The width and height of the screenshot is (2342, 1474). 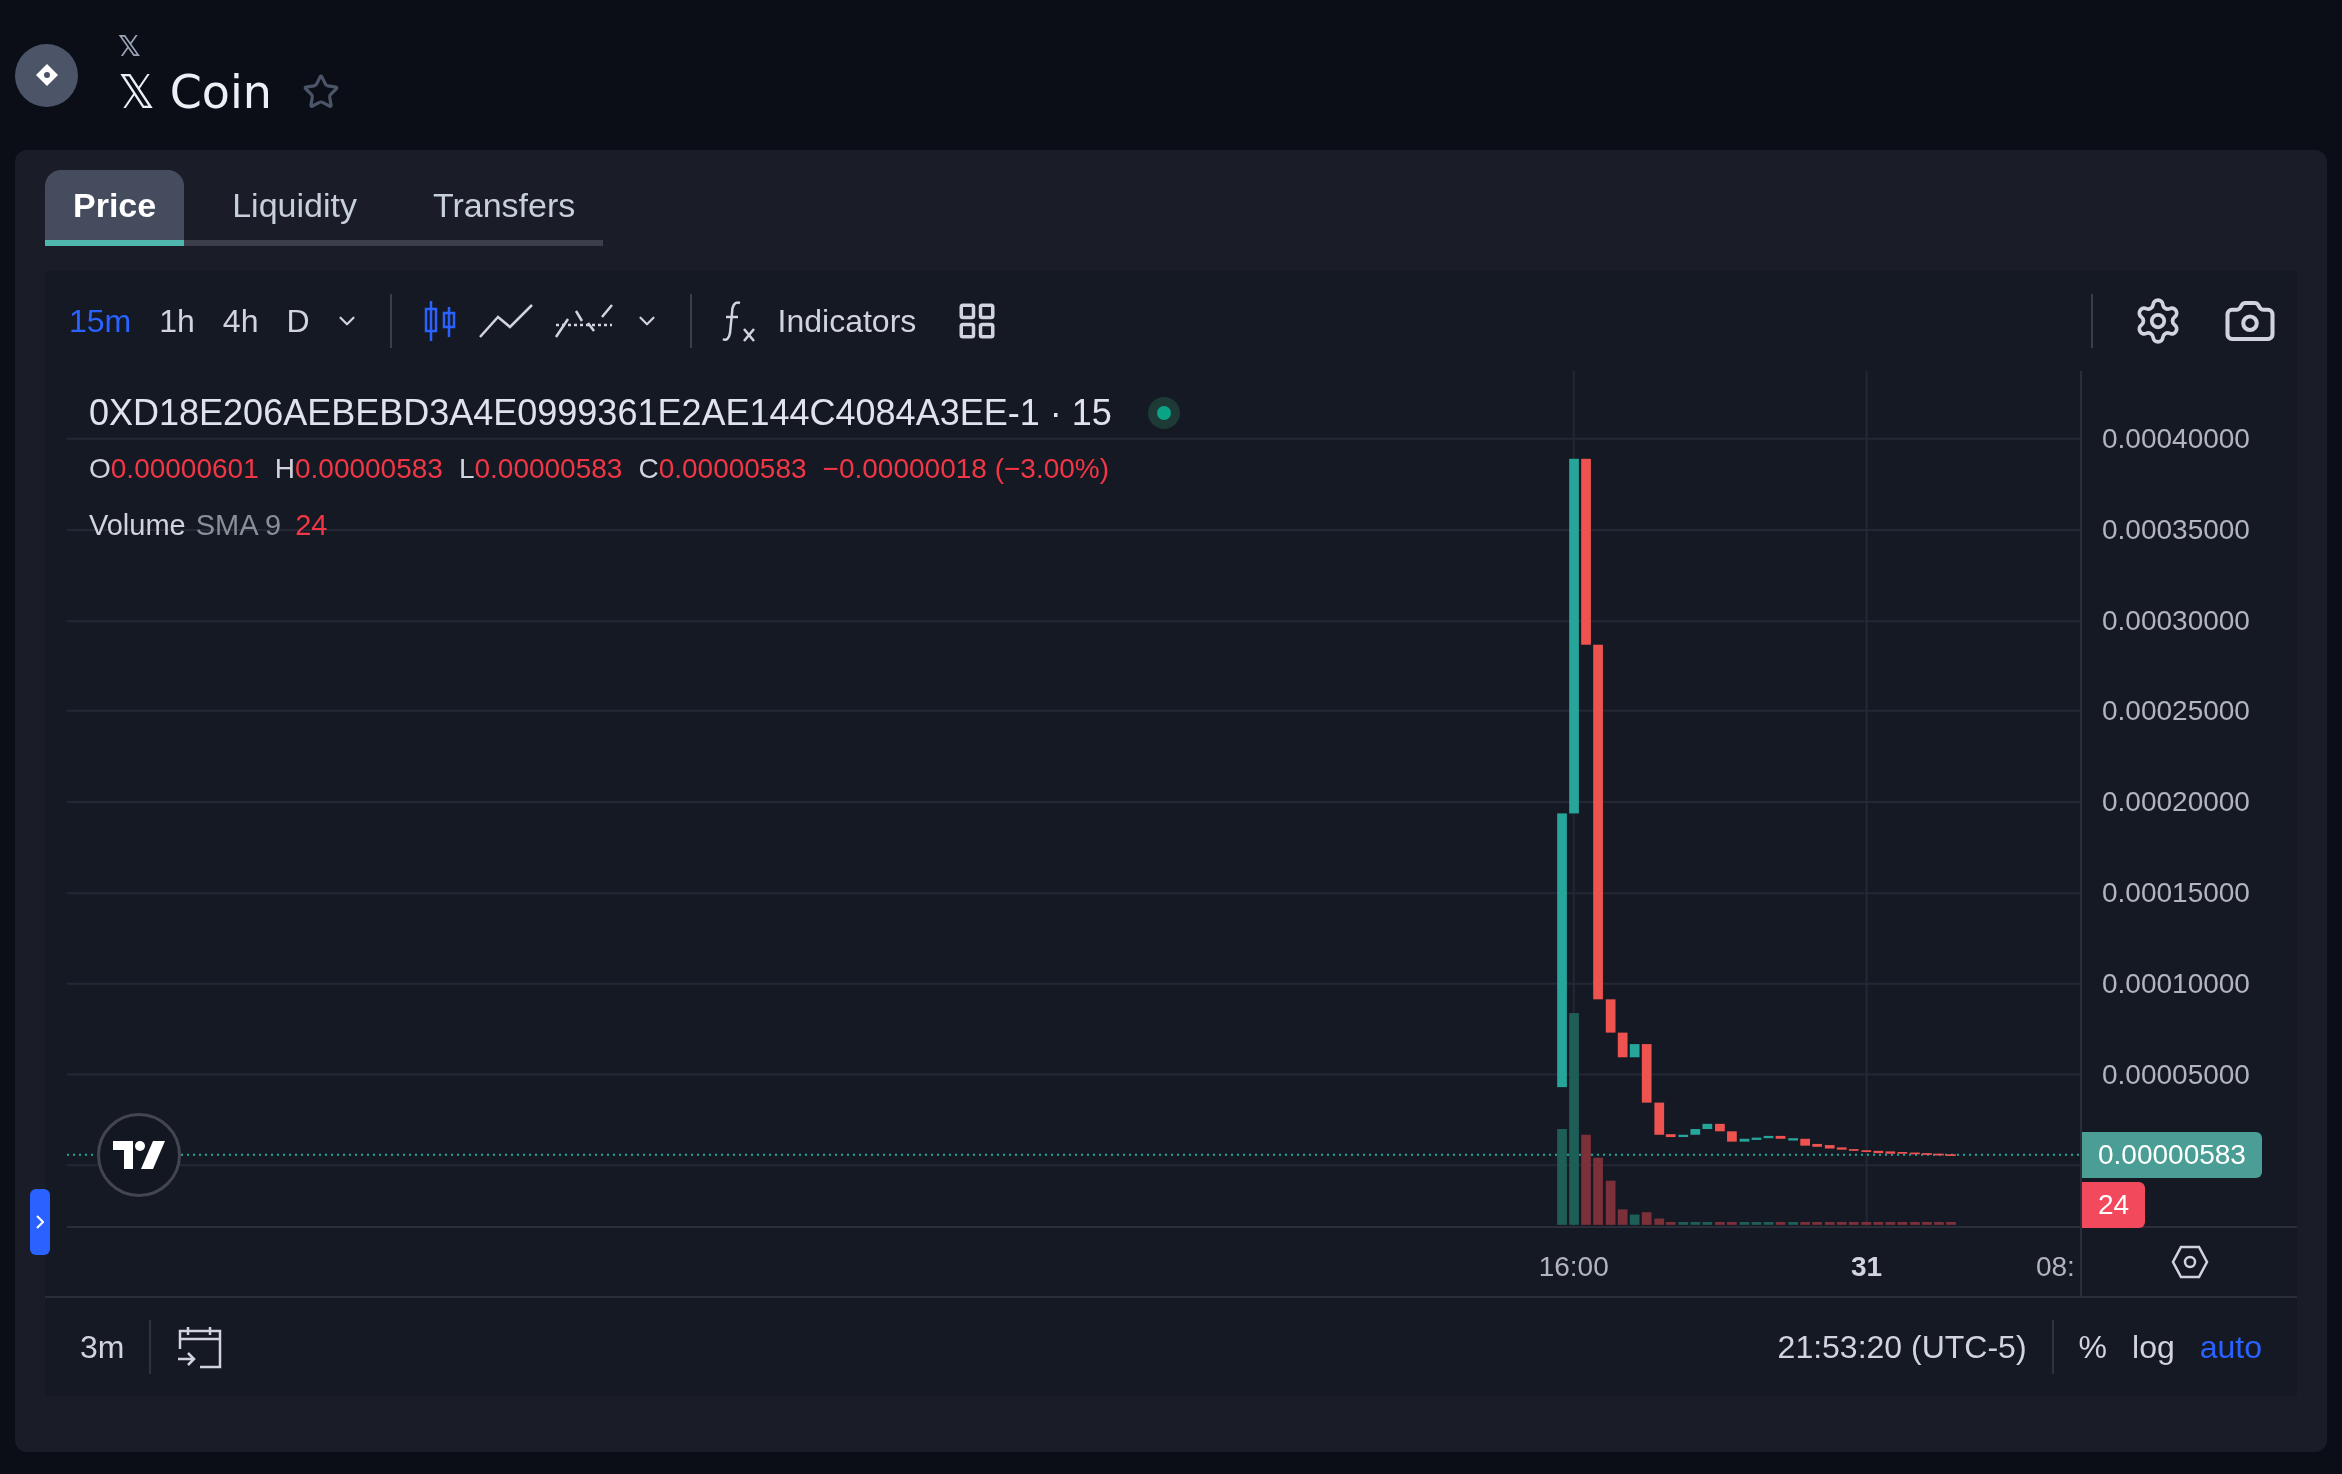 What do you see at coordinates (137, 525) in the screenshot?
I see `volume-label: Volume` at bounding box center [137, 525].